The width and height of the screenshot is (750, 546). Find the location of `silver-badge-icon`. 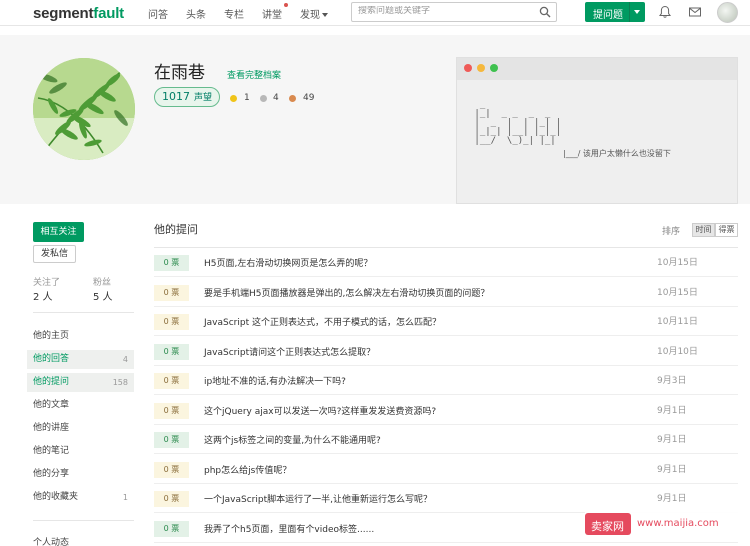

silver-badge-icon is located at coordinates (263, 98).